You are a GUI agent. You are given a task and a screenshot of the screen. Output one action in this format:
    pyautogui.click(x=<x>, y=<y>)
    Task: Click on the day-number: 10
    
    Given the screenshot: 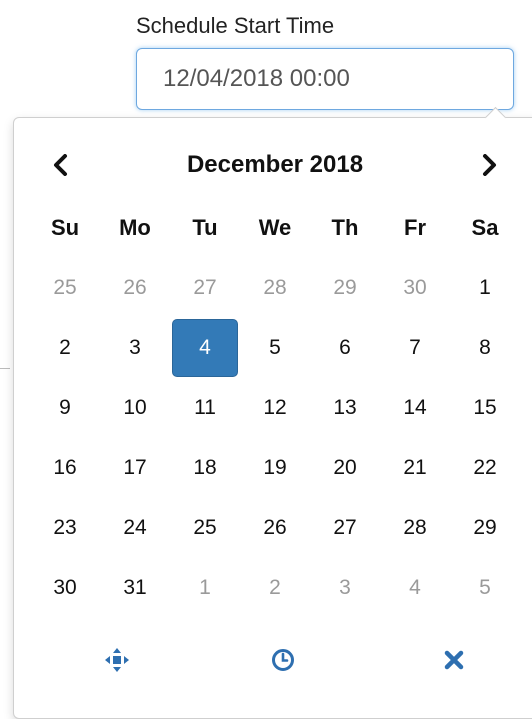 What is the action you would take?
    pyautogui.click(x=135, y=407)
    